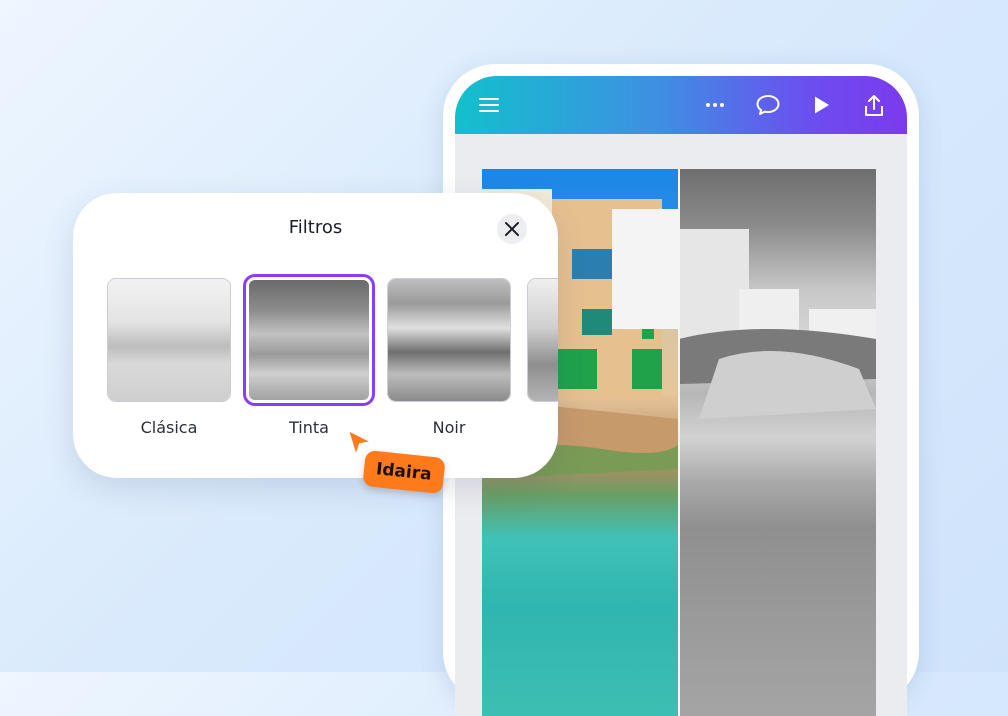 The image size is (1008, 716). What do you see at coordinates (821, 105) in the screenshot?
I see `play-icon` at bounding box center [821, 105].